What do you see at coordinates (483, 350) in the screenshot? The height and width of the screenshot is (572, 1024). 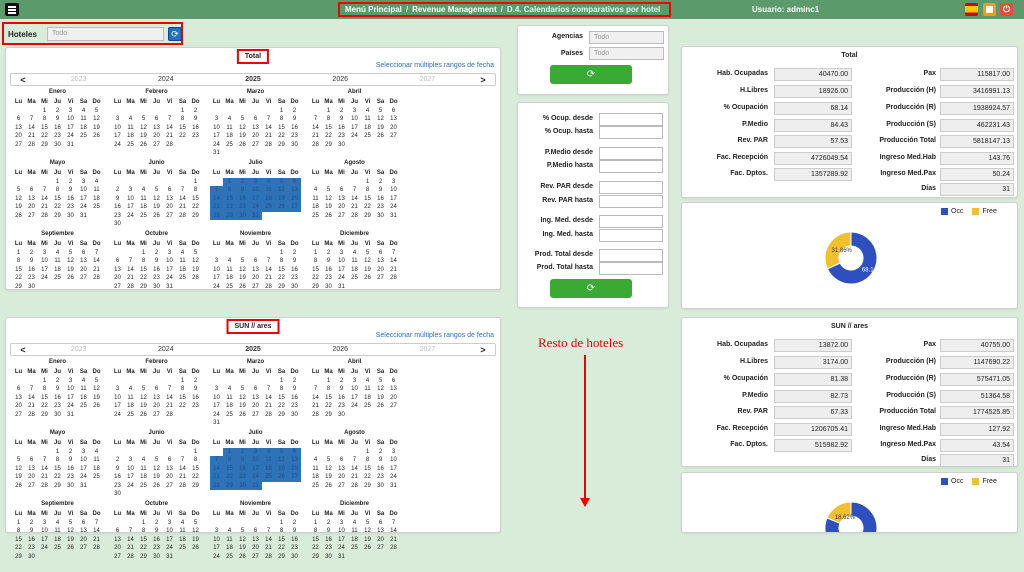 I see `next-year-button: >` at bounding box center [483, 350].